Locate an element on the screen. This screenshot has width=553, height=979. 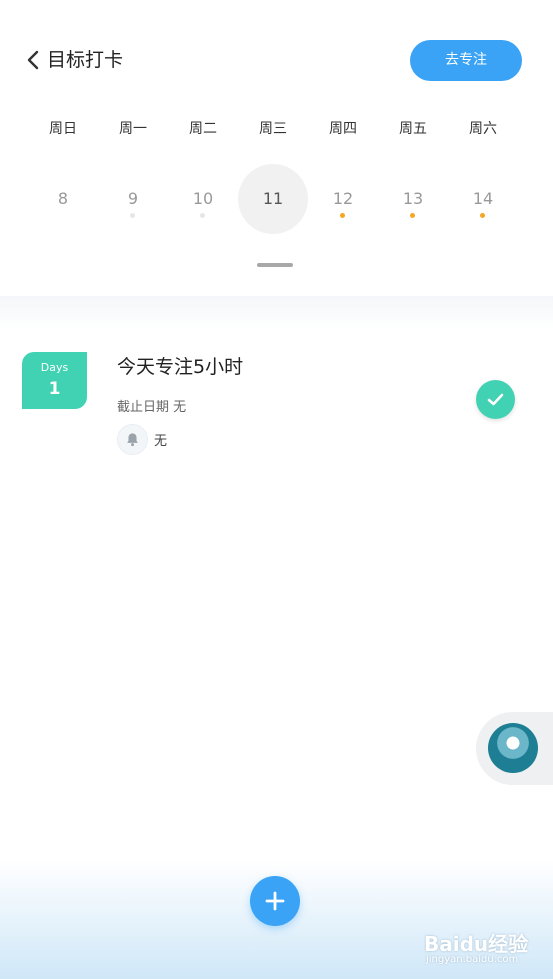
add-goal-button is located at coordinates (275, 901).